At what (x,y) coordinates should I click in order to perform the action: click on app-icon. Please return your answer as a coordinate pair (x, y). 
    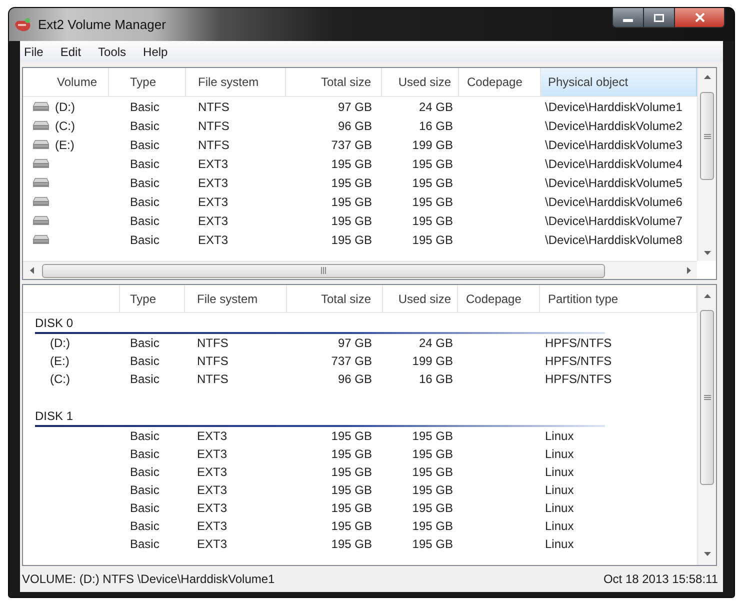
    Looking at the image, I should click on (23, 25).